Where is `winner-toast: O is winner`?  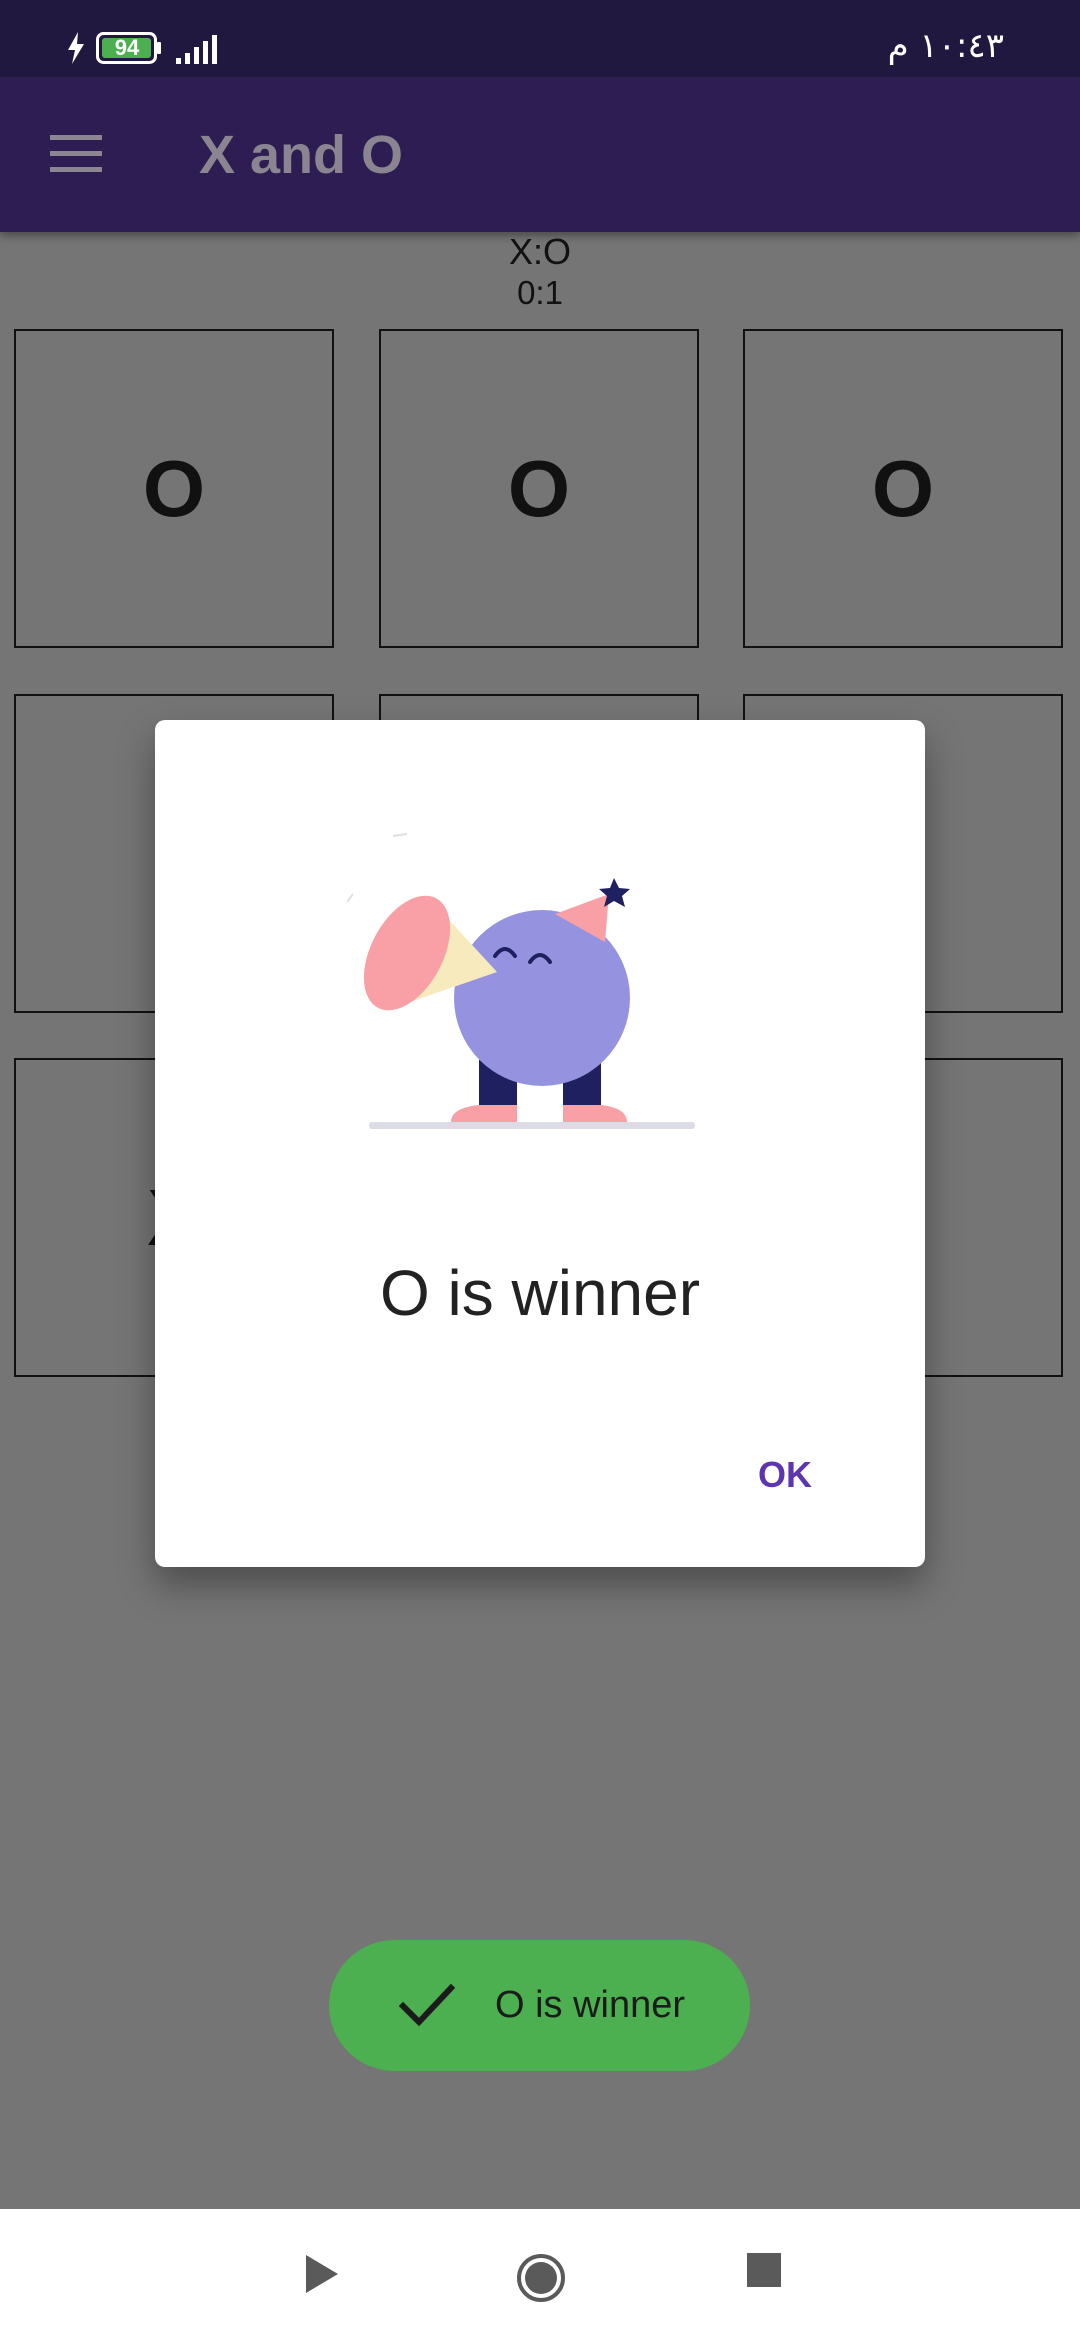
winner-toast: O is winner is located at coordinates (539, 2005).